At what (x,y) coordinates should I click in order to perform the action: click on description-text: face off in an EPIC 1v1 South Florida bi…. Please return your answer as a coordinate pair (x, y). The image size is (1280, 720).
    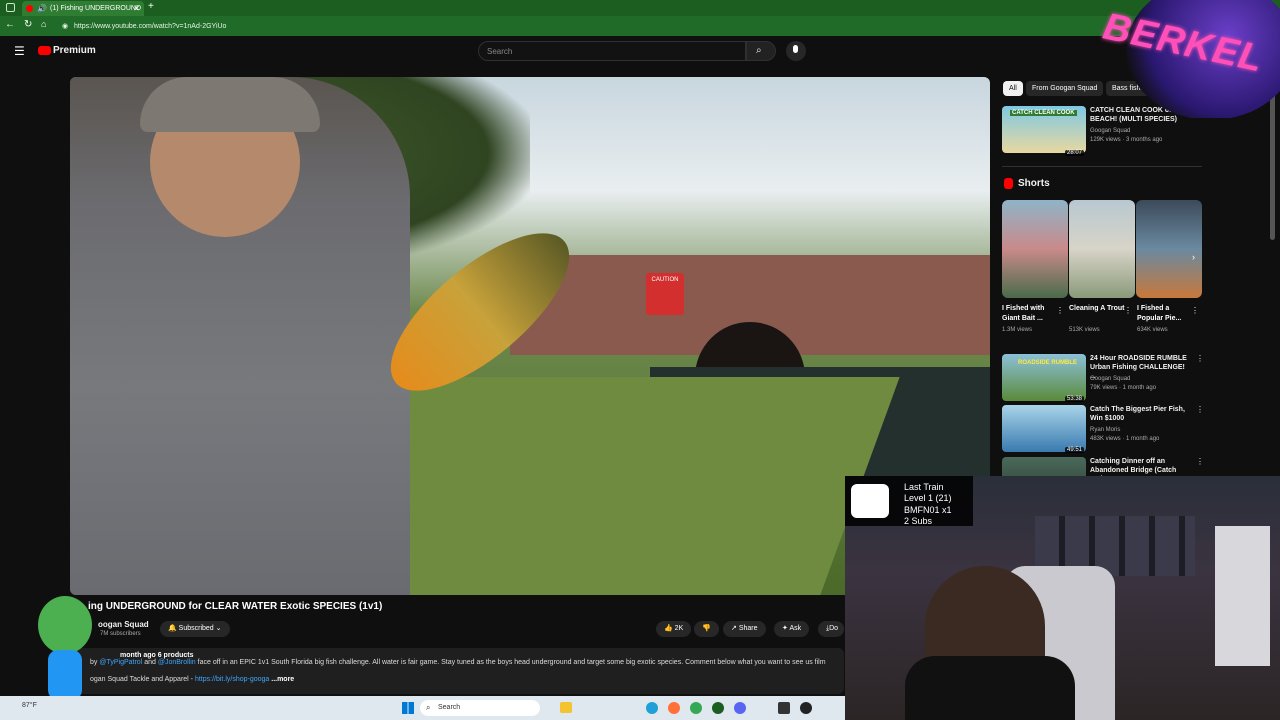
    Looking at the image, I should click on (511, 662).